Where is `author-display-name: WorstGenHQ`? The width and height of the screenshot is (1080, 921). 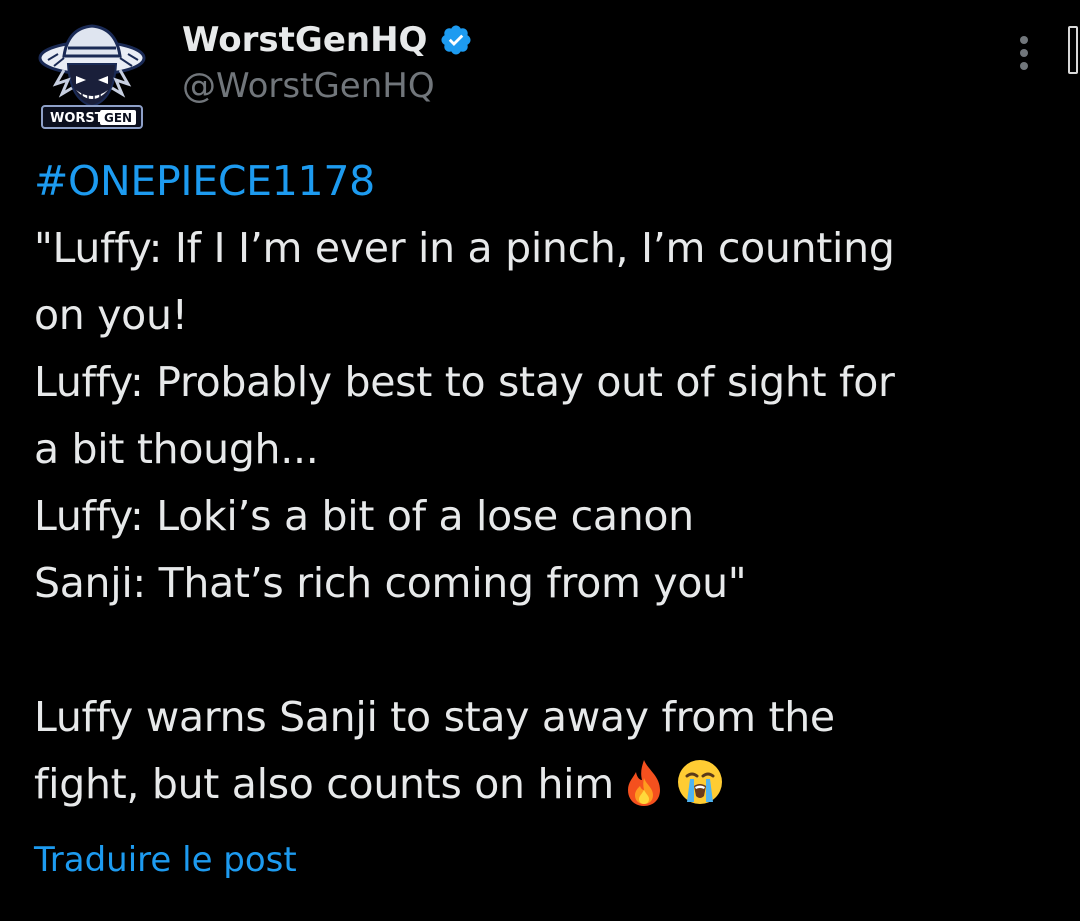
author-display-name: WorstGenHQ is located at coordinates (304, 40).